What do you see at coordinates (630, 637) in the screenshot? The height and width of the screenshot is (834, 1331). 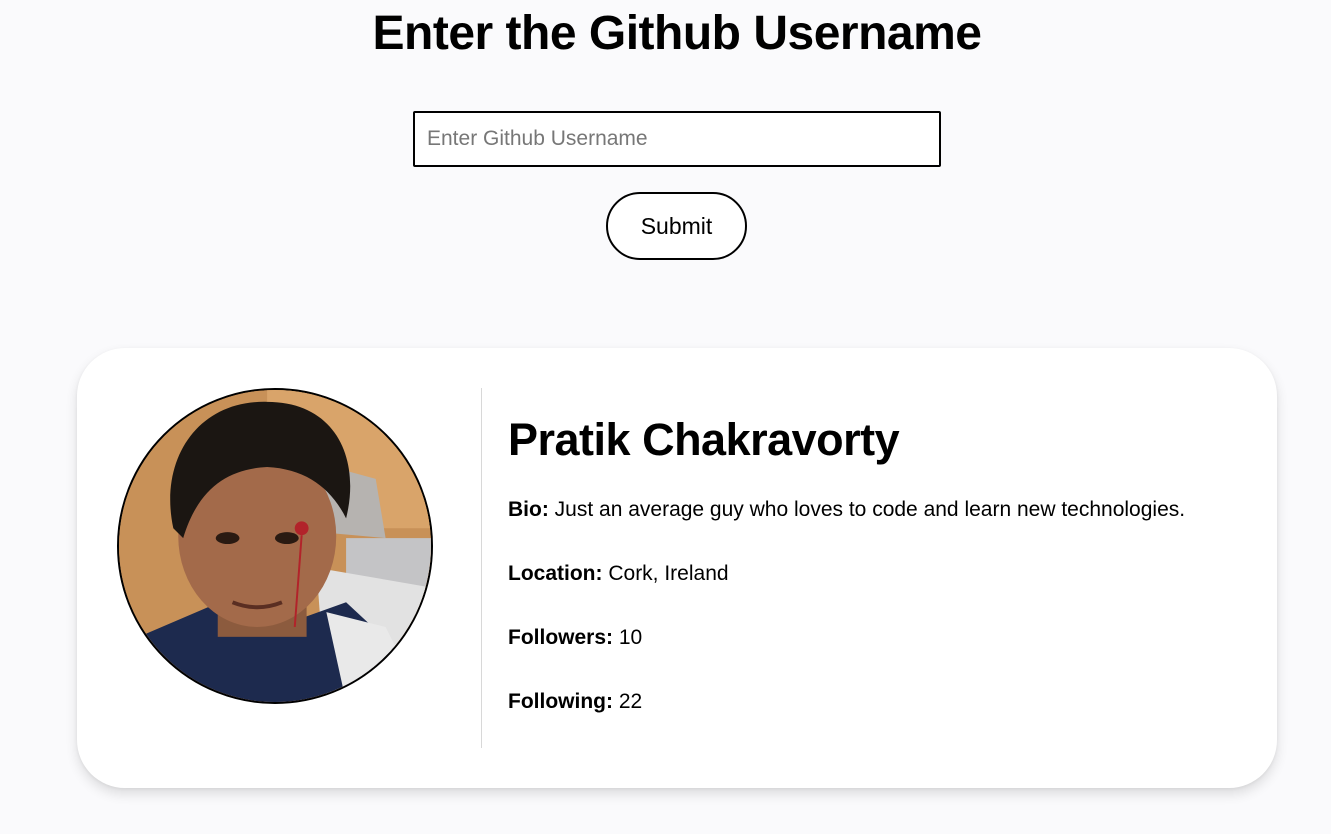 I see `followers-value: 10` at bounding box center [630, 637].